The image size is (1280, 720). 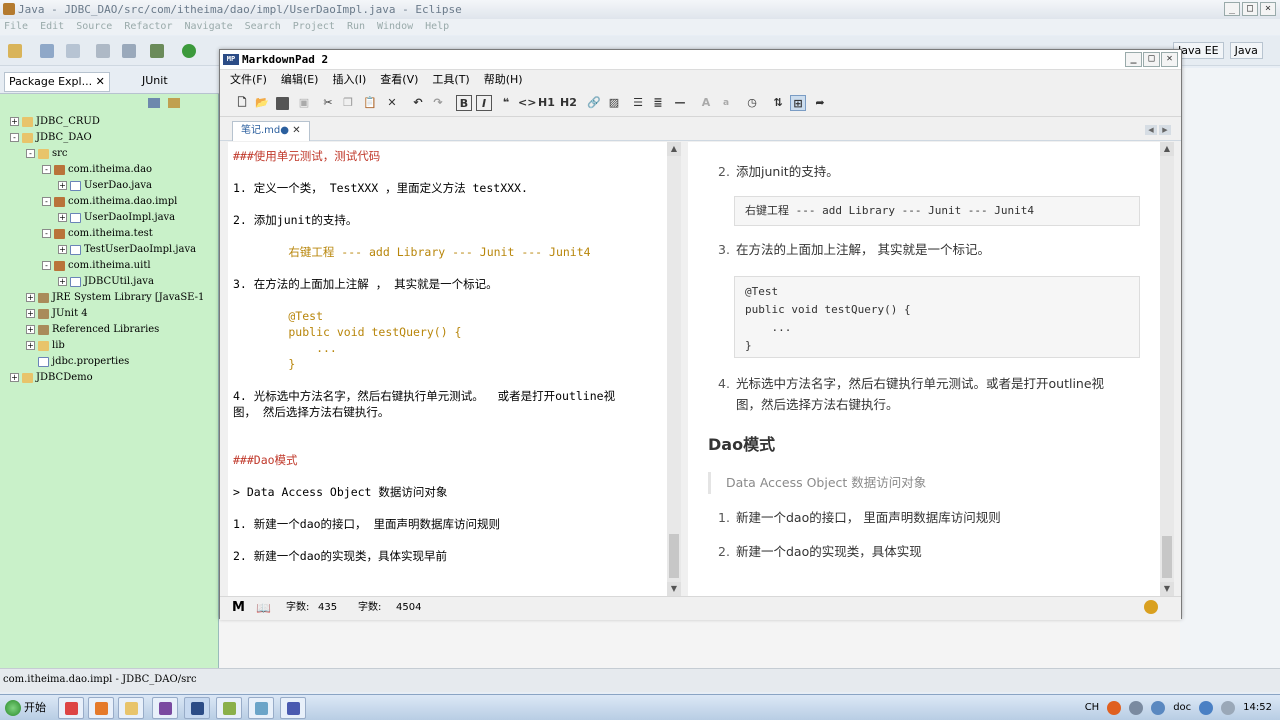 What do you see at coordinates (328, 103) in the screenshot?
I see `cut-icon: ✂` at bounding box center [328, 103].